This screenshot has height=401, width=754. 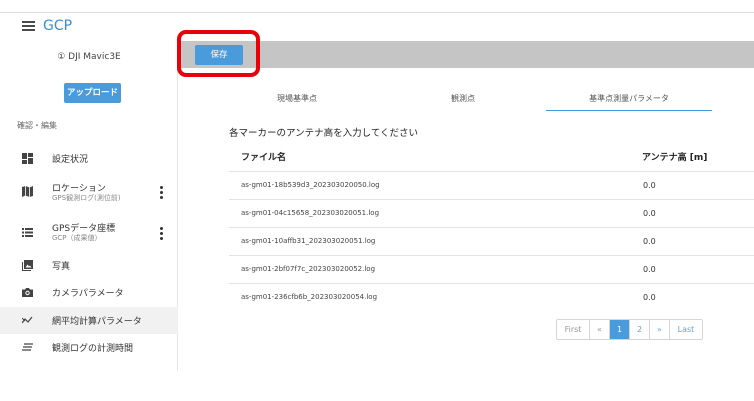 I want to click on table-row: as-gm01-04c15658_202303020051.log 0.0, so click(x=491, y=213).